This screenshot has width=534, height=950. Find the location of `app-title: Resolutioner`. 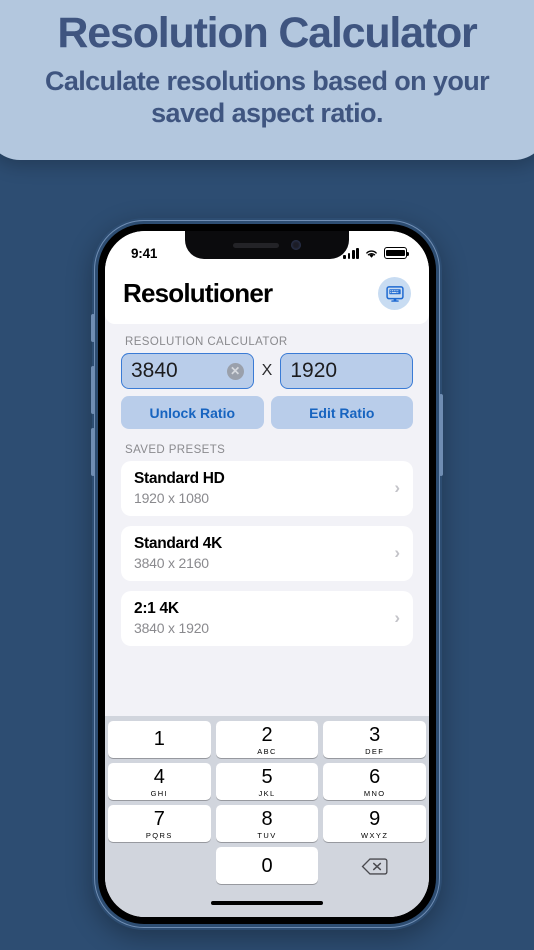

app-title: Resolutioner is located at coordinates (198, 293).